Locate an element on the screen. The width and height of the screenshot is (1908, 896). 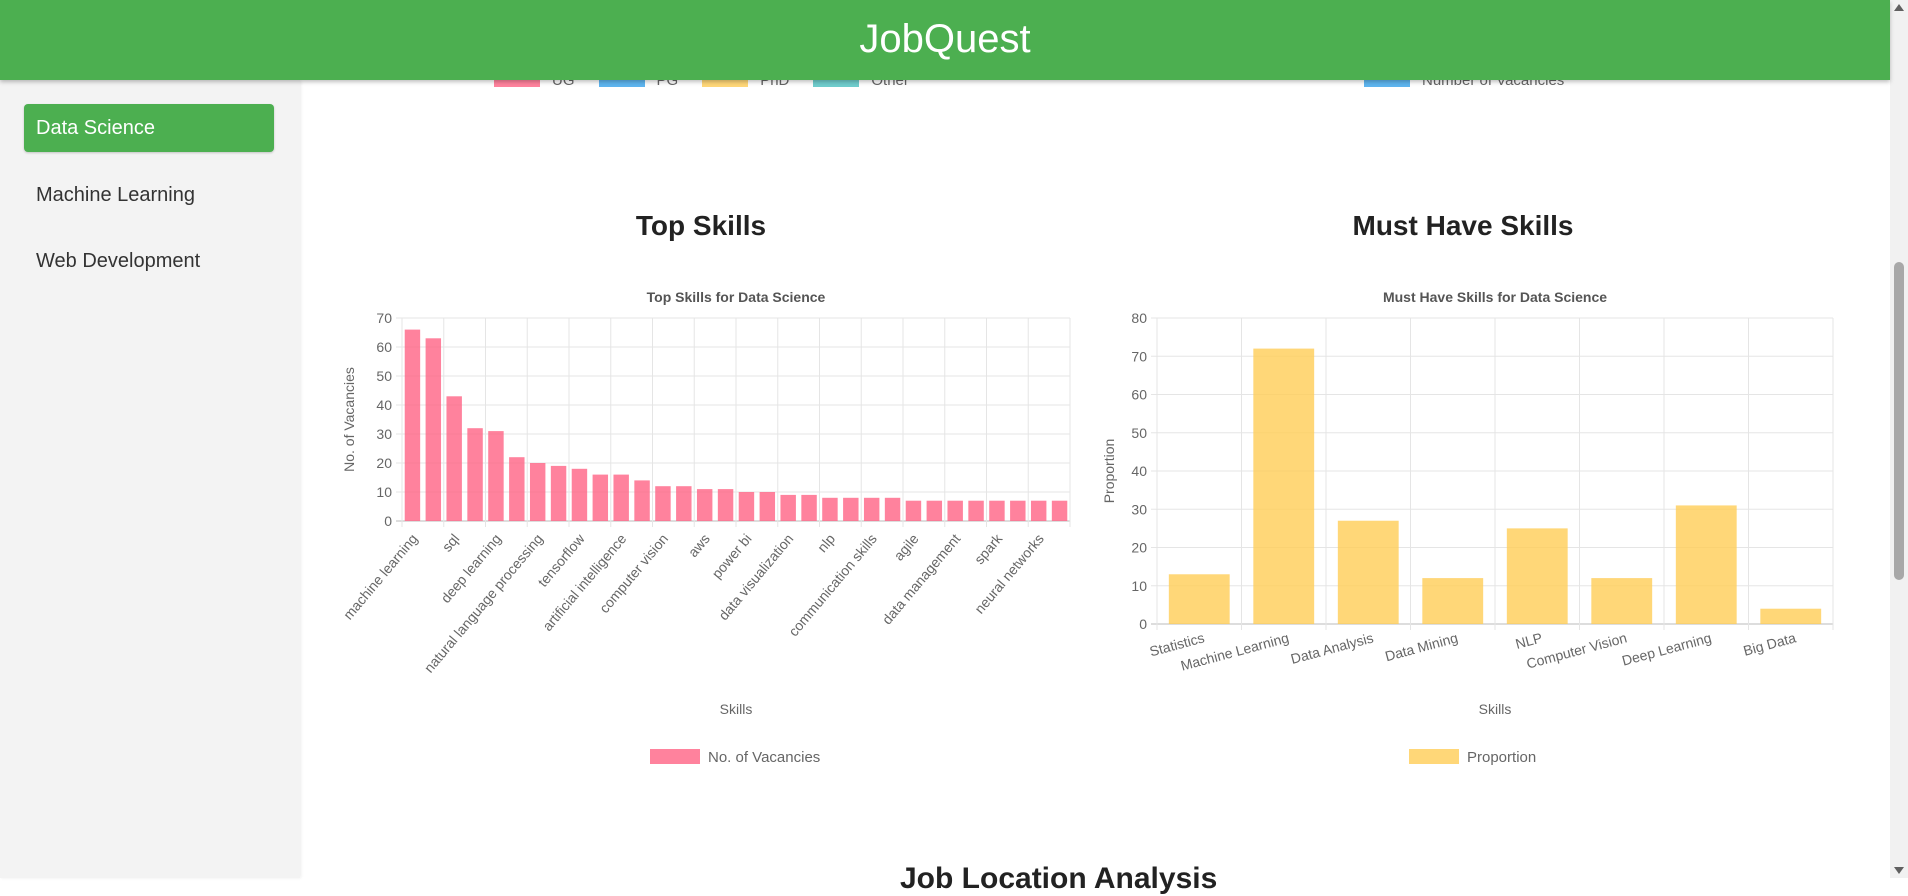
x-tick-label: Data Mining is located at coordinates (1421, 646).